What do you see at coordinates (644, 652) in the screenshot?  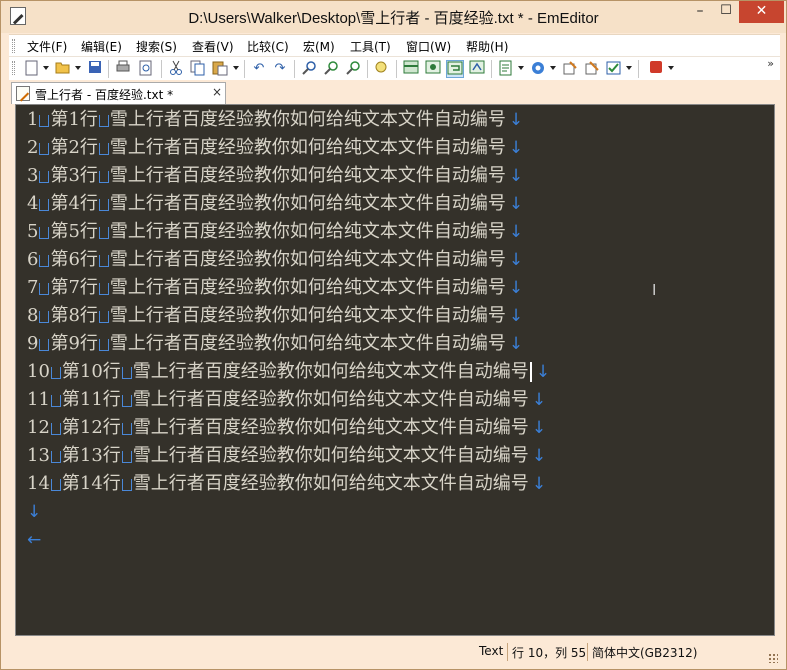 I see `status-encoding: 简体中文(GB2312)` at bounding box center [644, 652].